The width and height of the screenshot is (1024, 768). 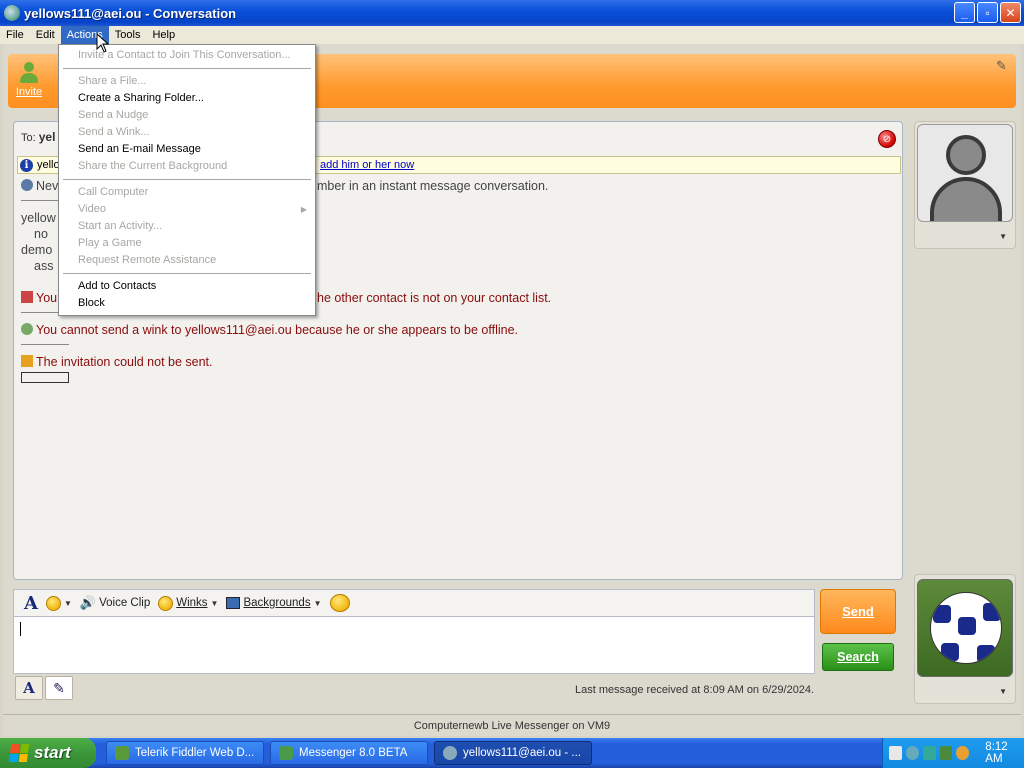 What do you see at coordinates (512, 35) in the screenshot?
I see `menu-bar: File Edit Actions Tools Help` at bounding box center [512, 35].